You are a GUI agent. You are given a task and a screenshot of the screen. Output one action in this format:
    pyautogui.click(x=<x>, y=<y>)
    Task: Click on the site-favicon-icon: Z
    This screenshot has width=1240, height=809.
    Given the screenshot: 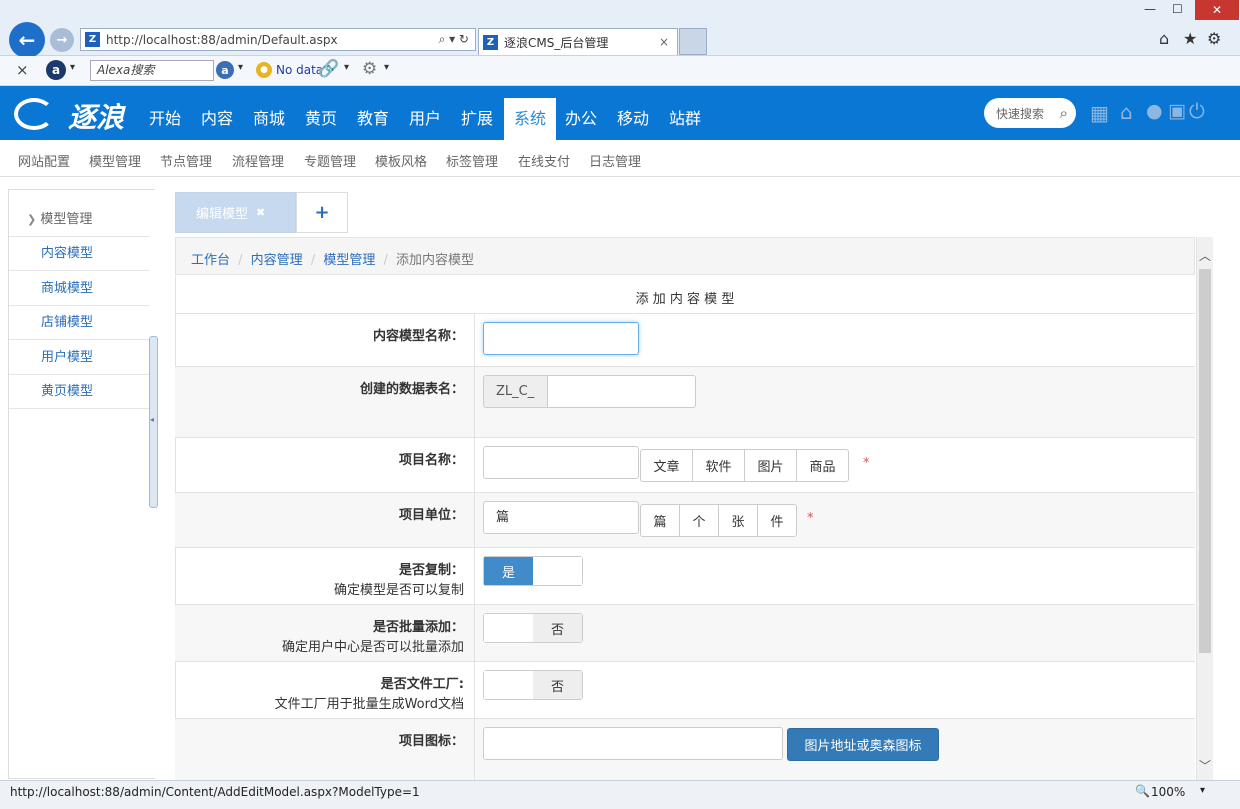 What is the action you would take?
    pyautogui.click(x=92, y=39)
    